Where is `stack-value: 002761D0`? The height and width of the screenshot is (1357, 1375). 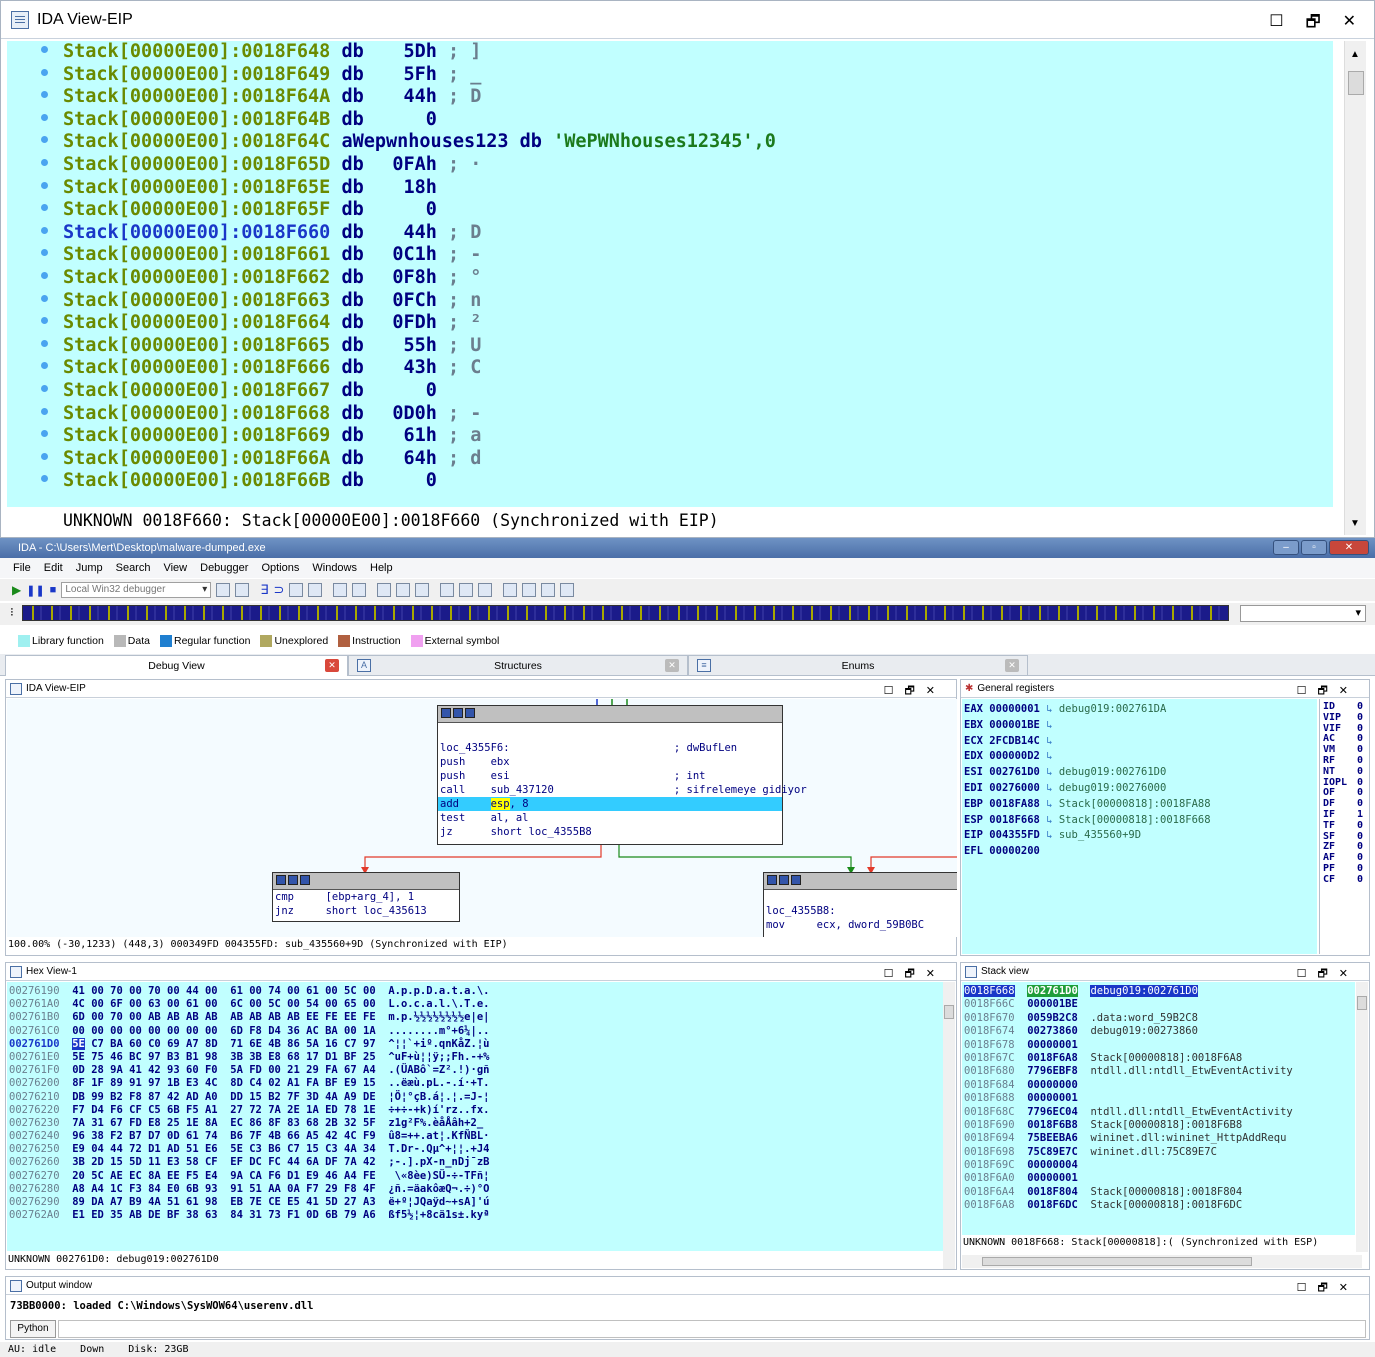 stack-value: 002761D0 is located at coordinates (1052, 991).